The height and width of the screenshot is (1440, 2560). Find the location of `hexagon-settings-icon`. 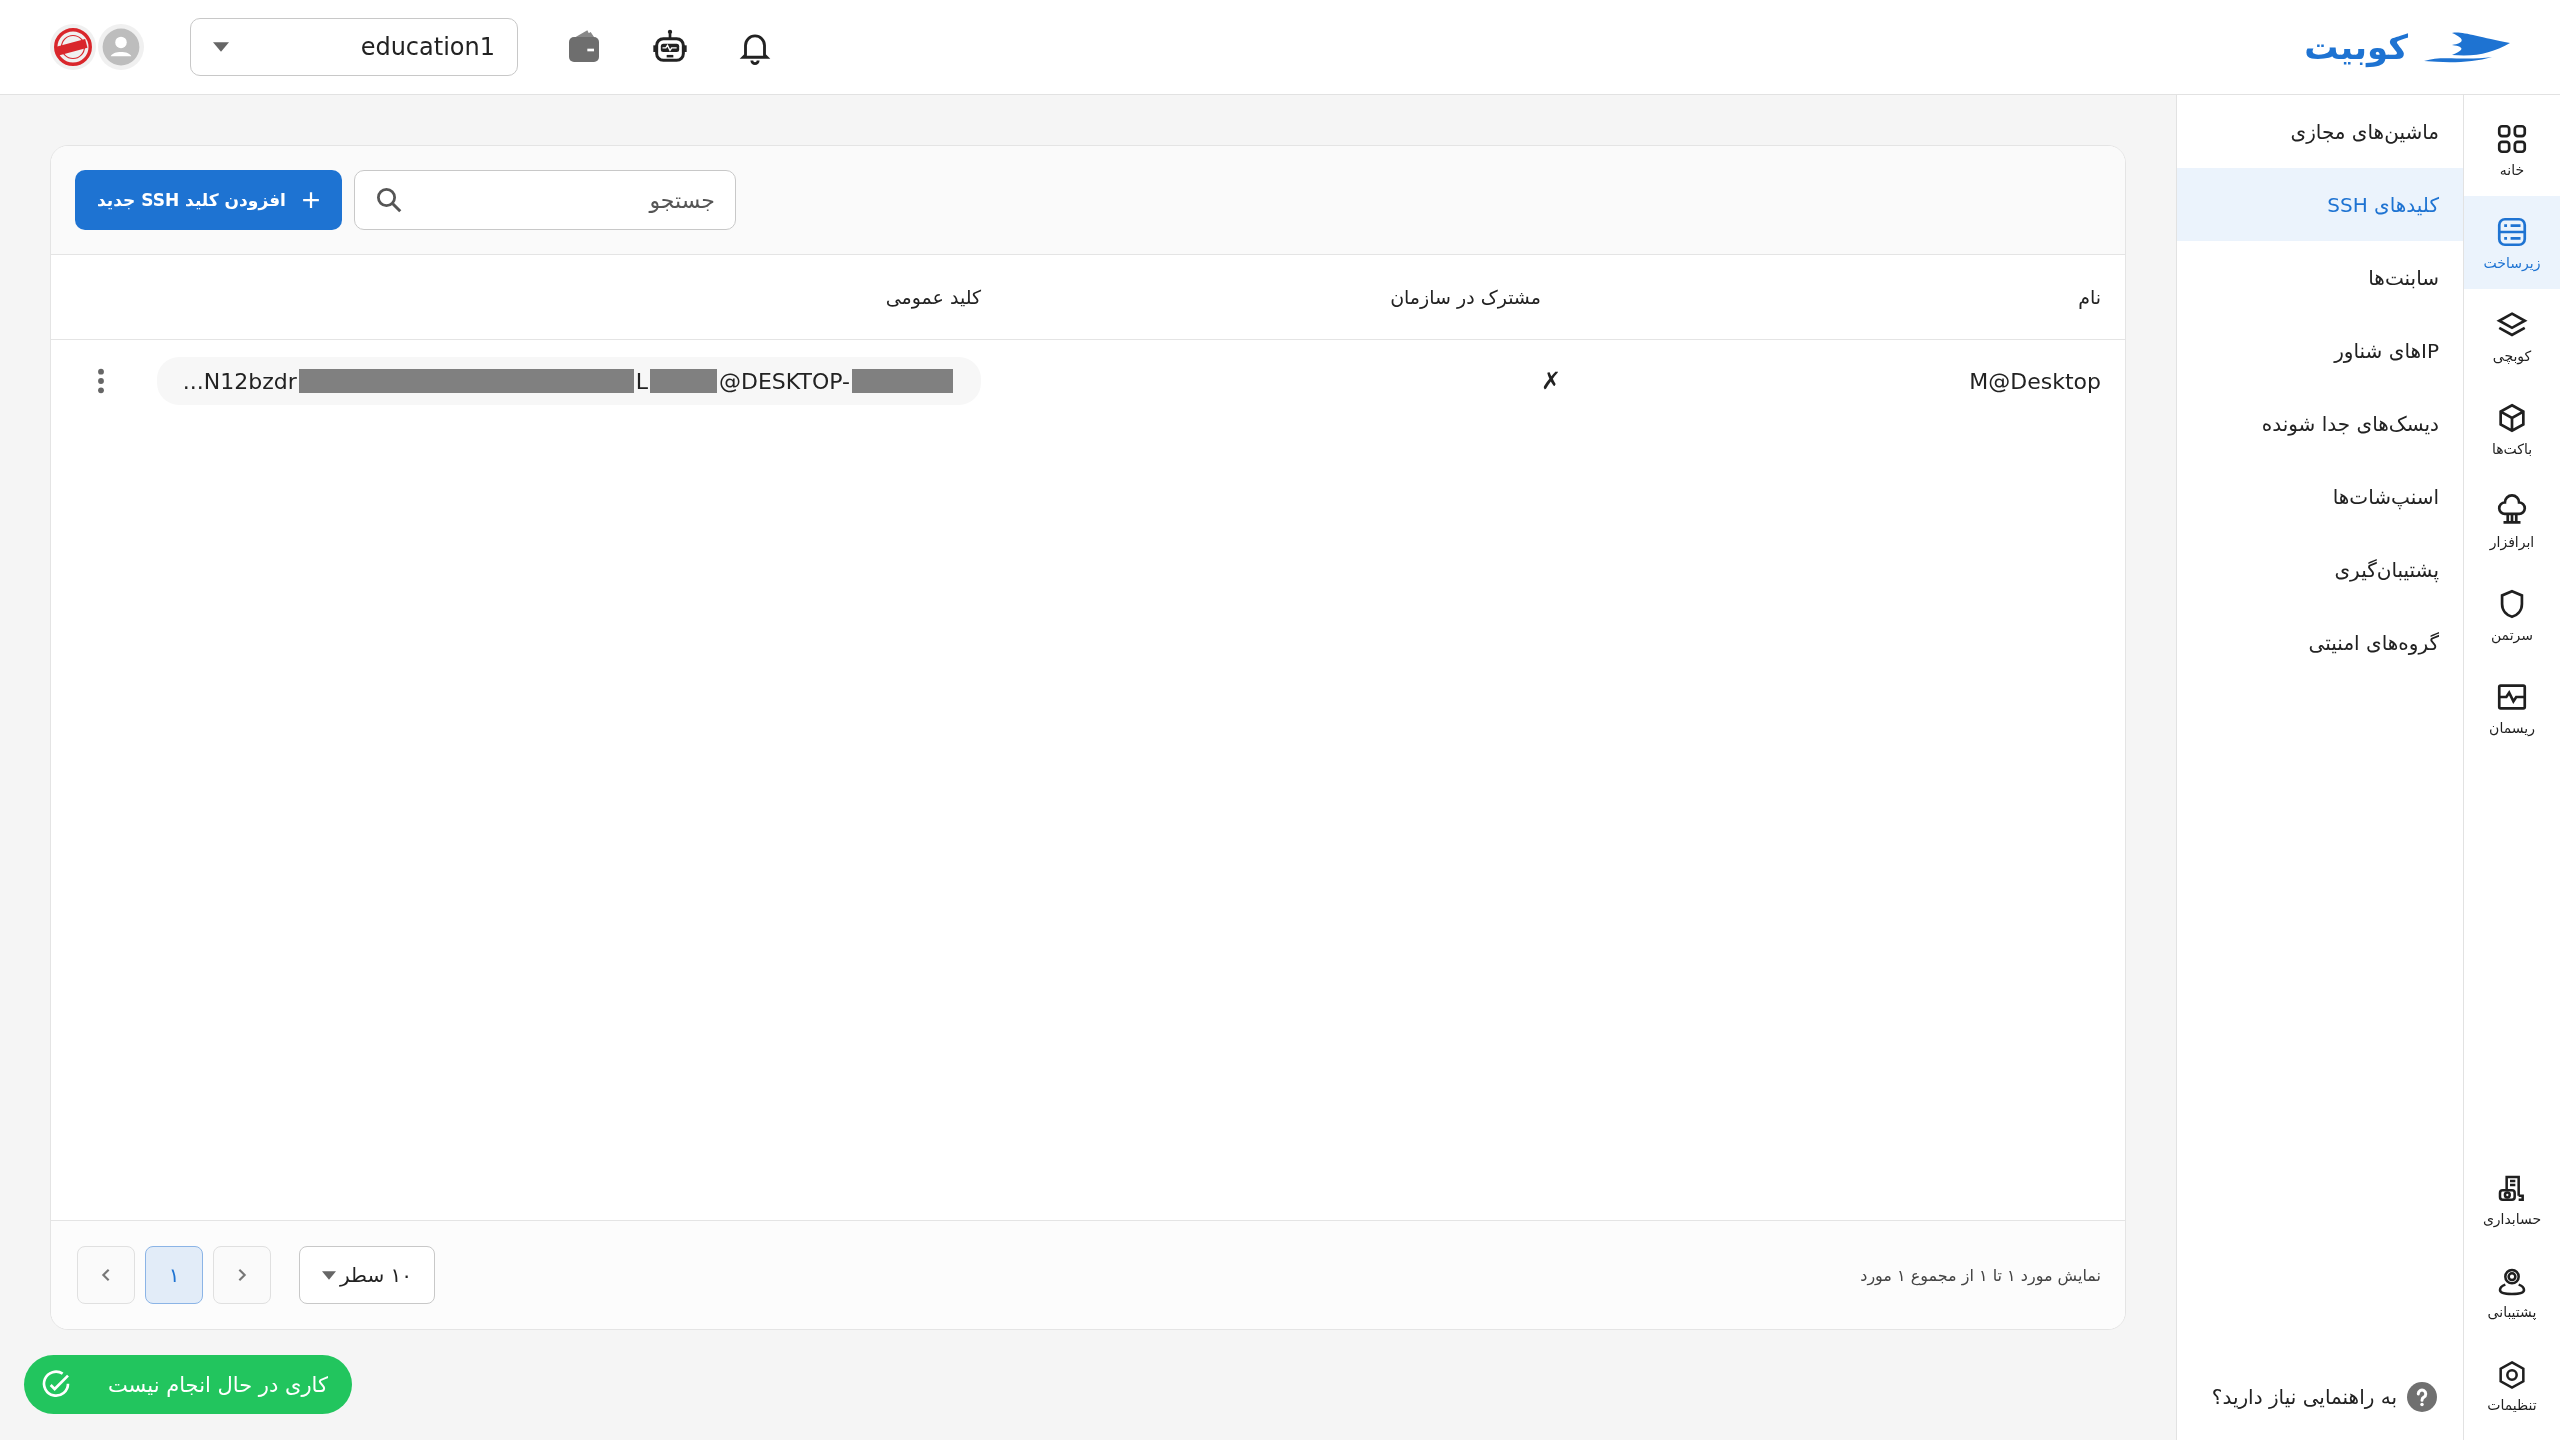

hexagon-settings-icon is located at coordinates (2512, 1374).